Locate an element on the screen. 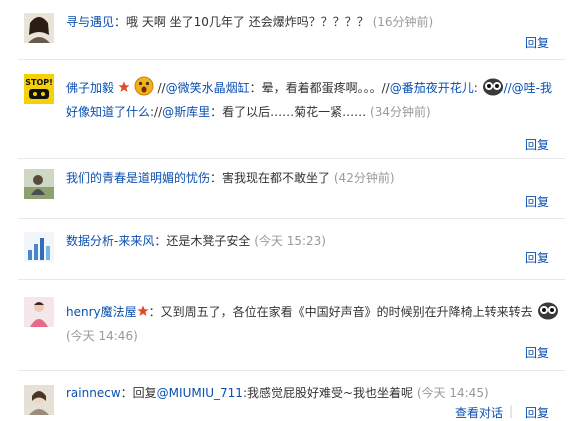 The height and width of the screenshot is (421, 573). comment-text: 我们的青春是道明媚的忧伤：害我现在都不敢坐了 (42分钟前) is located at coordinates (310, 178).